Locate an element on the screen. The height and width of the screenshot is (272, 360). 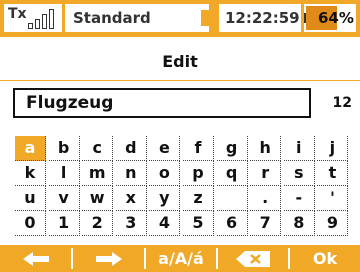
ok-button: Ok is located at coordinates (325, 258).